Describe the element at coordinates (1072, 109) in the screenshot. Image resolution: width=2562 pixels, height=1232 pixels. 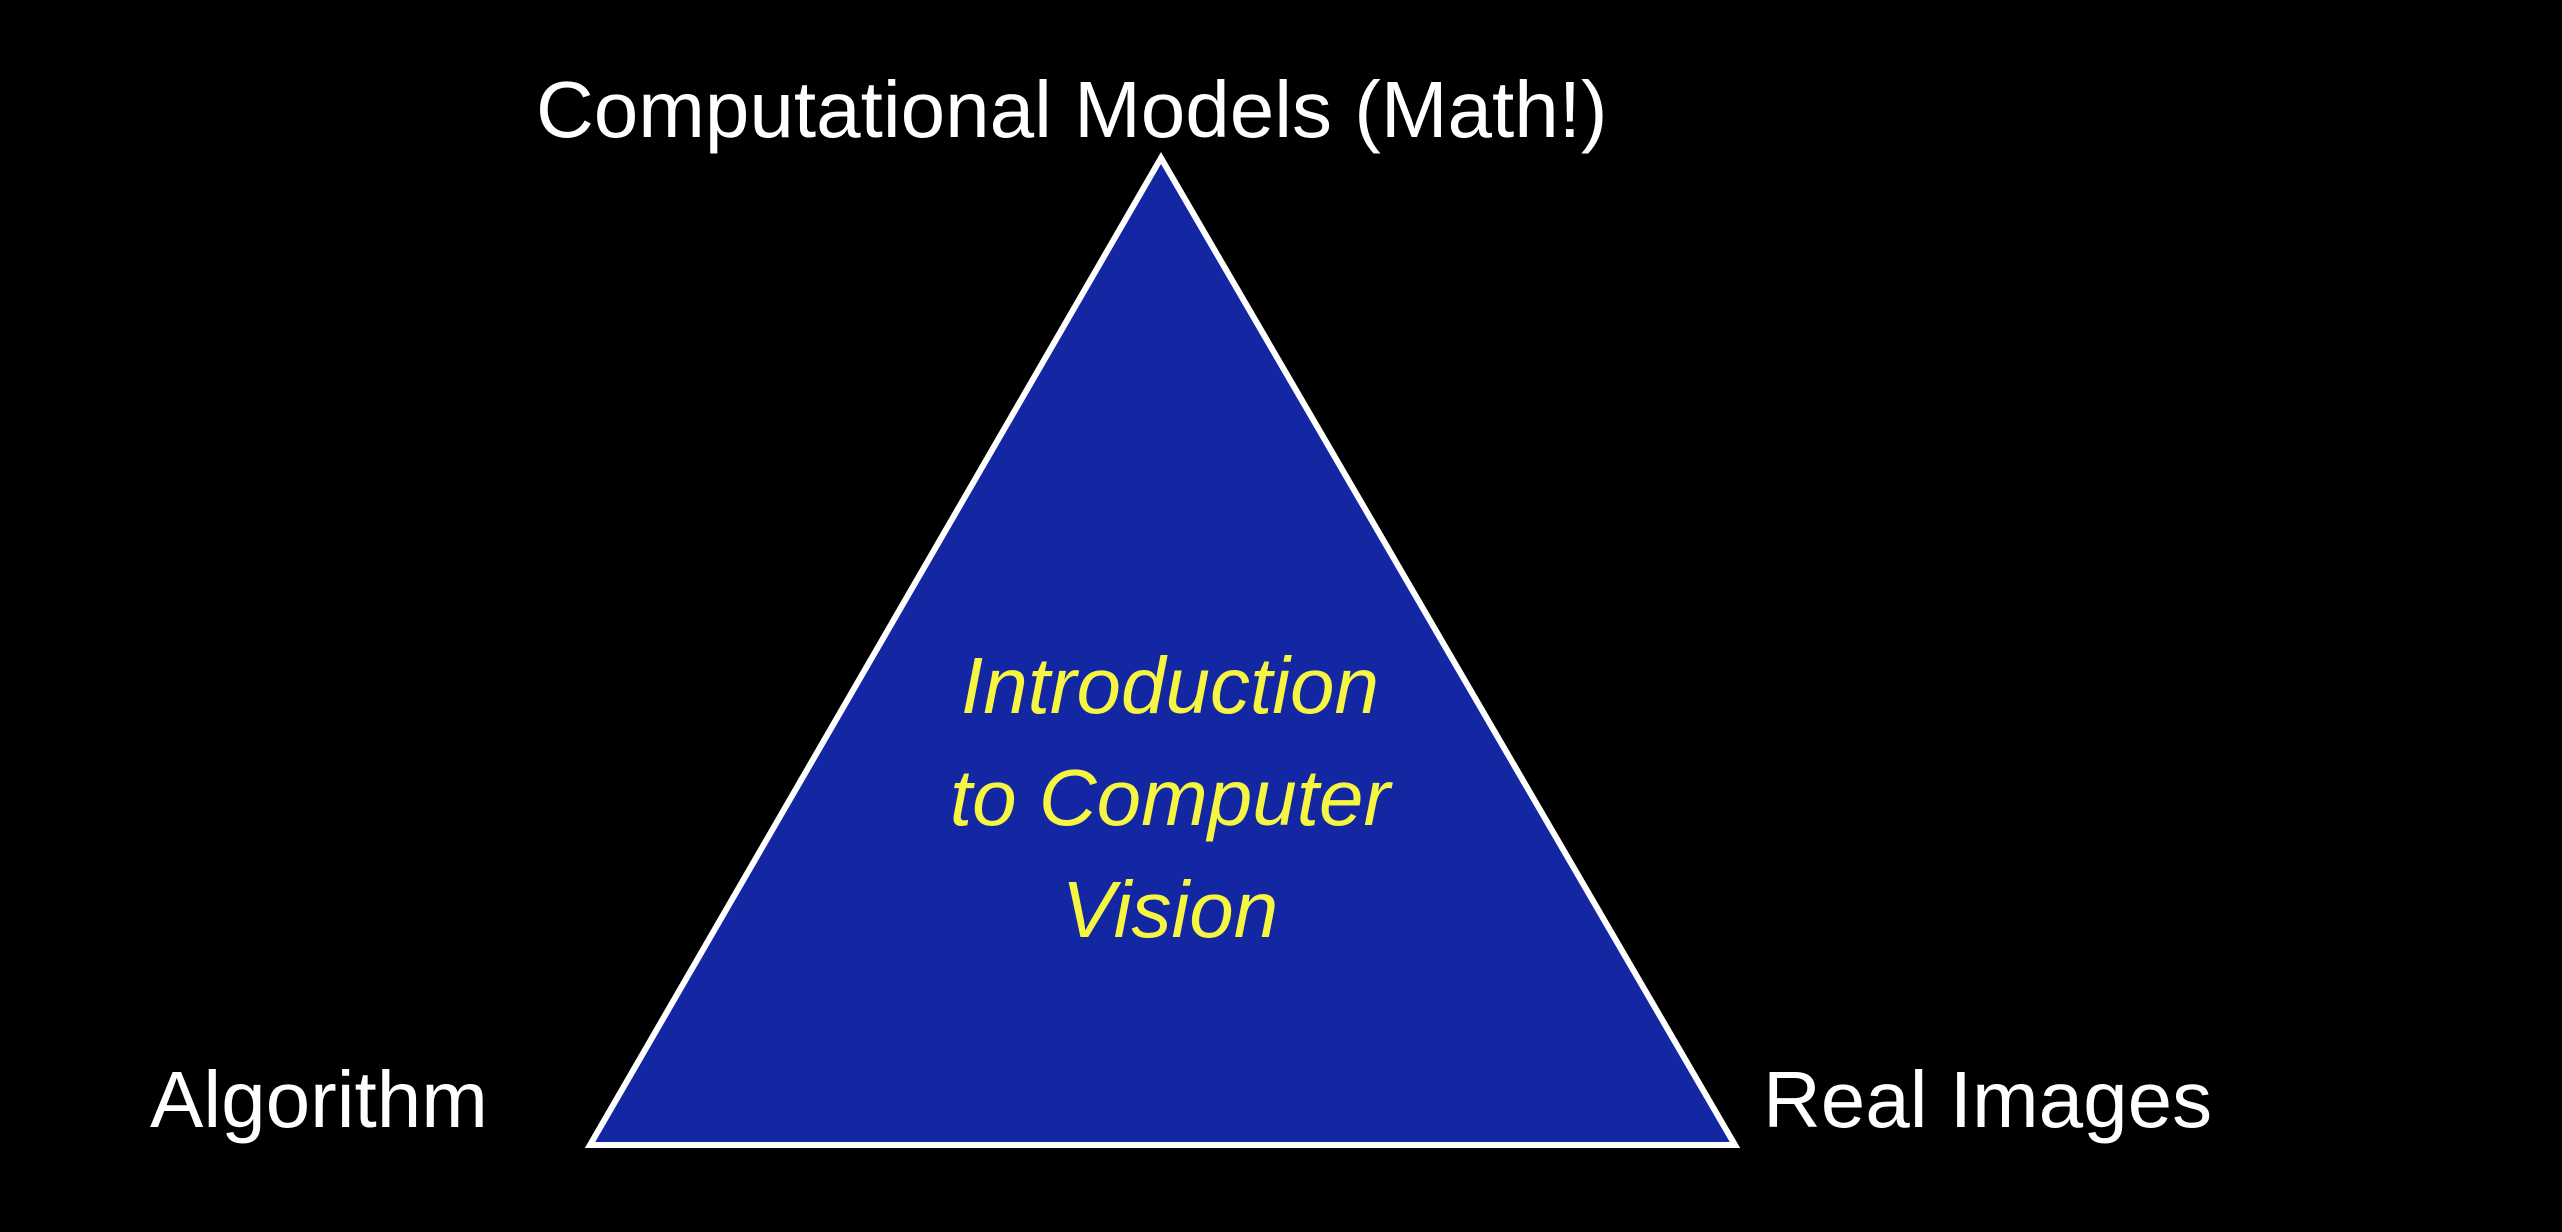
I see `top-vertex-label: Computational Models (Math!)` at that location.